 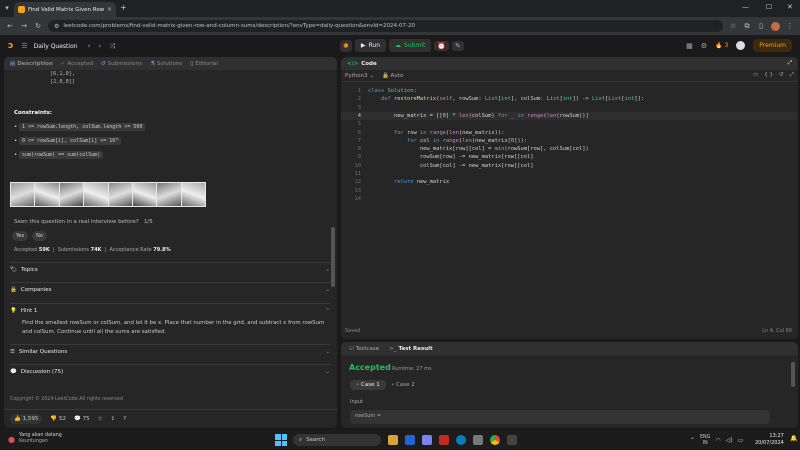 I want to click on dislike-button: 👎 52, so click(x=58, y=419).